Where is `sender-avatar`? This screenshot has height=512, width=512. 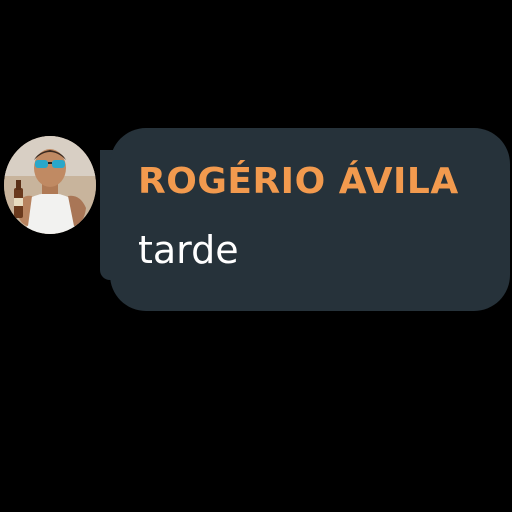 sender-avatar is located at coordinates (50, 185).